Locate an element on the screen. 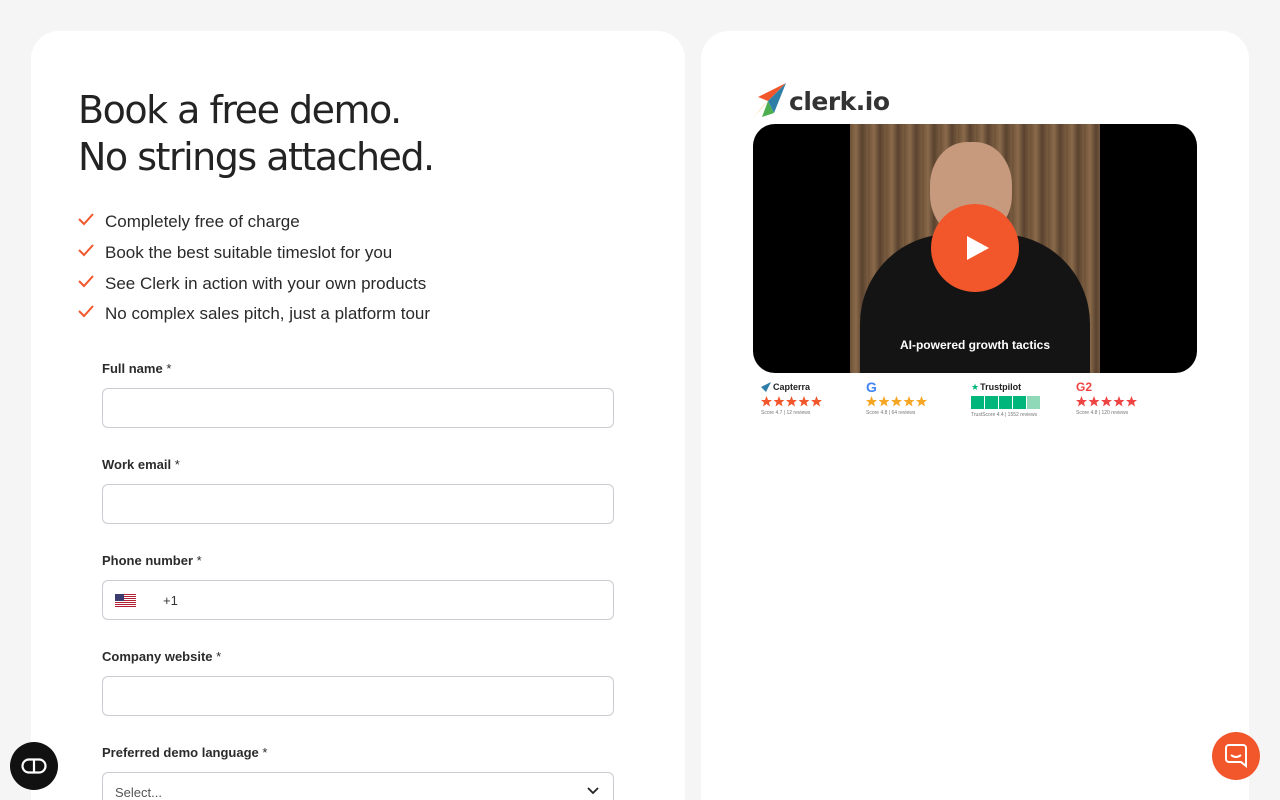 Image resolution: width=1280 pixels, height=800 pixels. company-website-field: Company website * is located at coordinates (358, 682).